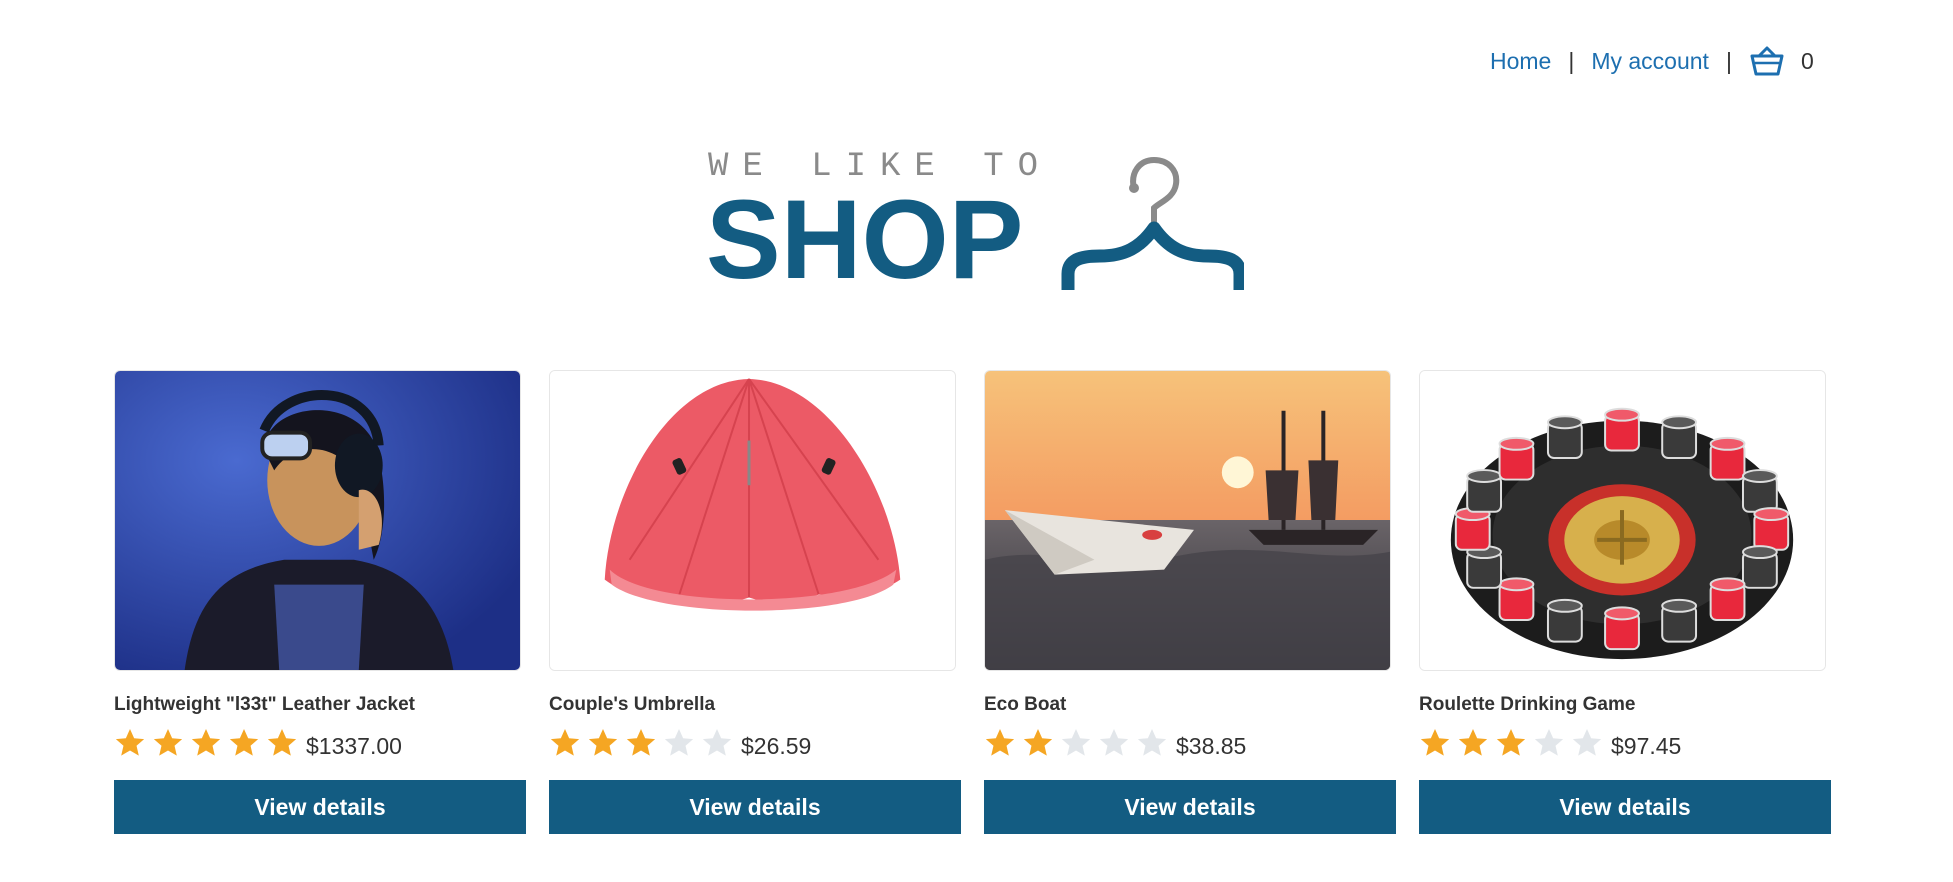 The height and width of the screenshot is (882, 1953). What do you see at coordinates (865, 239) in the screenshot?
I see `logo-title: SHOP` at bounding box center [865, 239].